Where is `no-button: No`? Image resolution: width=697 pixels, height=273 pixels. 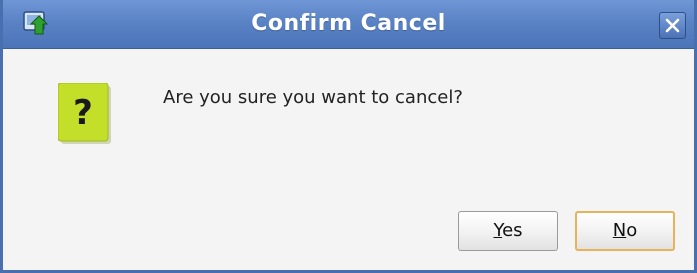
no-button: No is located at coordinates (625, 231).